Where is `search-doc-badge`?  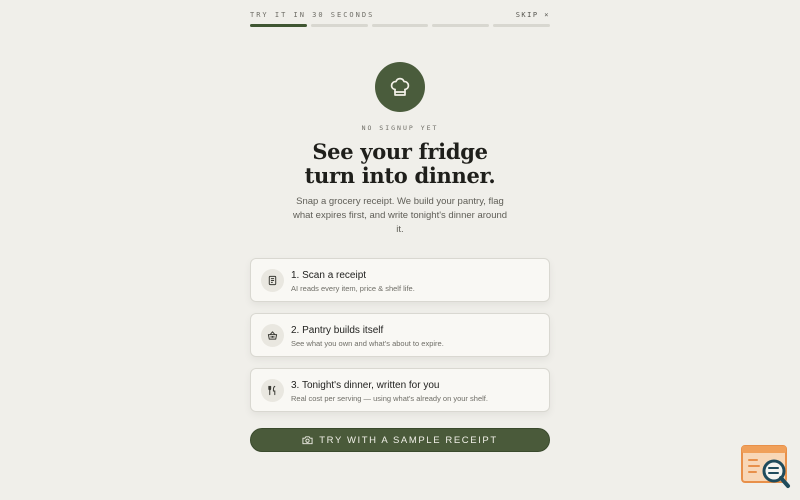 search-doc-badge is located at coordinates (766, 467).